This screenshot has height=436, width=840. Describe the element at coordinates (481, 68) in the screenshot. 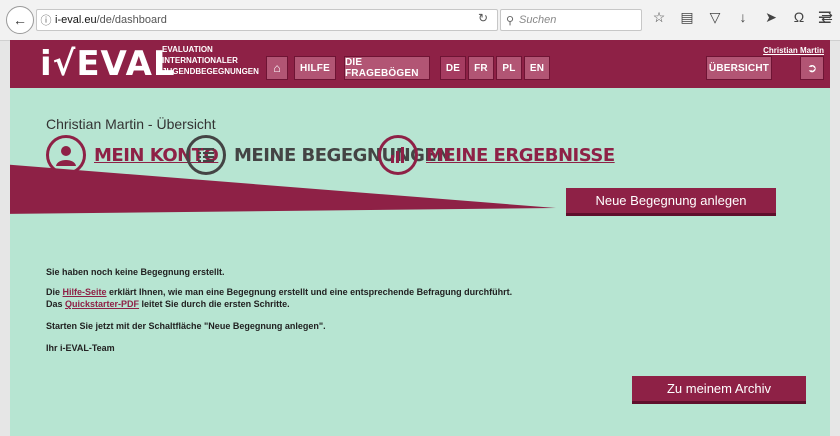

I see `lang-fr-button: FR` at that location.